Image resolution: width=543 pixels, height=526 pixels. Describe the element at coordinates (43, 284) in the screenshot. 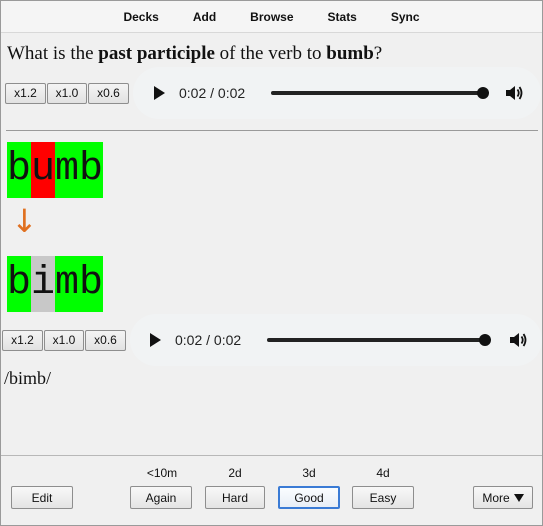

I see `word-segment-changed: i` at that location.